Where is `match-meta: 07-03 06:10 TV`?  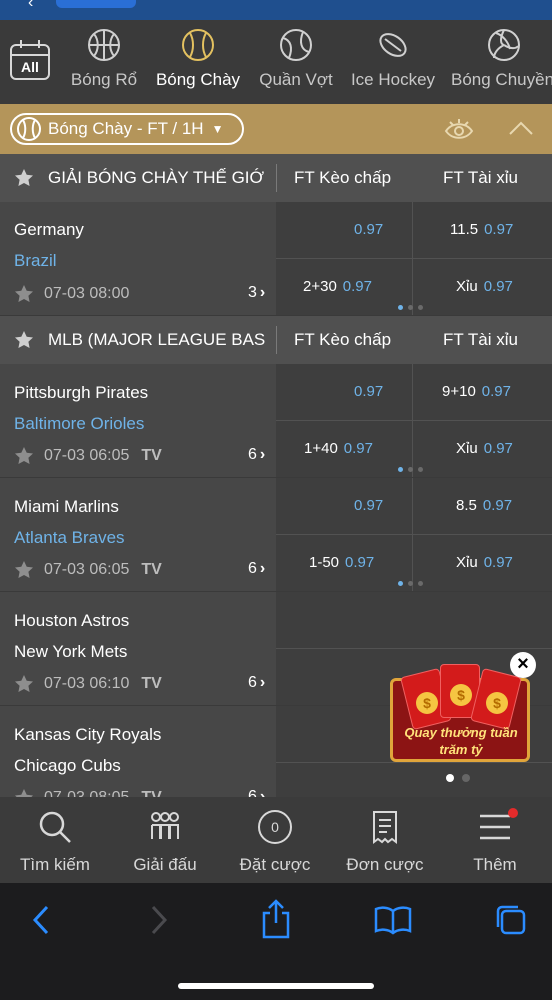 match-meta: 07-03 06:10 TV is located at coordinates (88, 684).